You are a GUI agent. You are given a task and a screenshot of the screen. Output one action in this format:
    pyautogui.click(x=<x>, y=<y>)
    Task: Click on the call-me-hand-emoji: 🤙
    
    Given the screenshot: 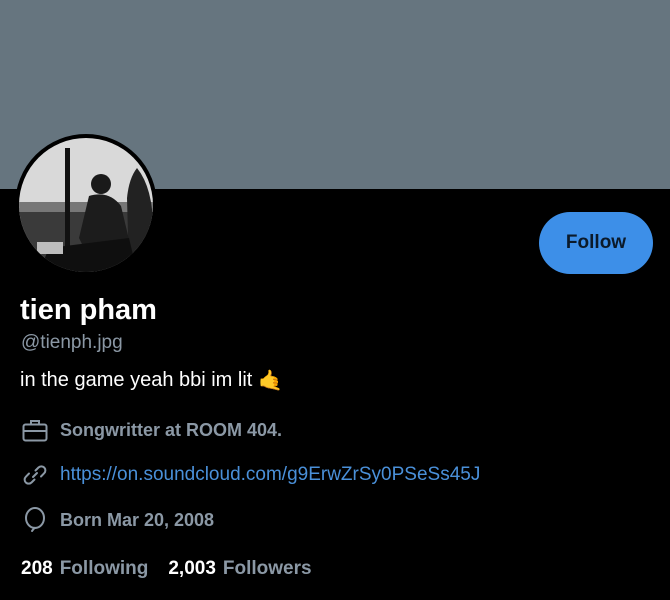 What is the action you would take?
    pyautogui.click(x=271, y=381)
    